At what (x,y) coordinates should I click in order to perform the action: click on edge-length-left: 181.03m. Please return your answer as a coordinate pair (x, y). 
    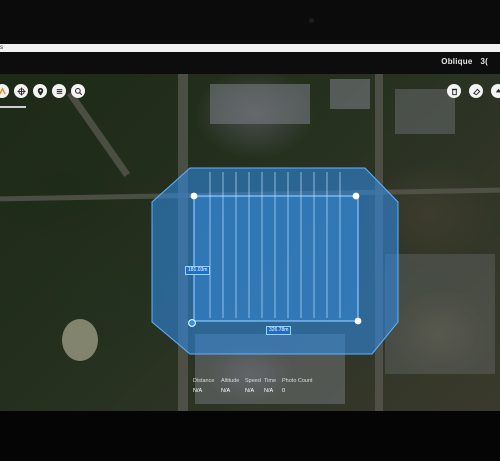
    Looking at the image, I should click on (198, 270).